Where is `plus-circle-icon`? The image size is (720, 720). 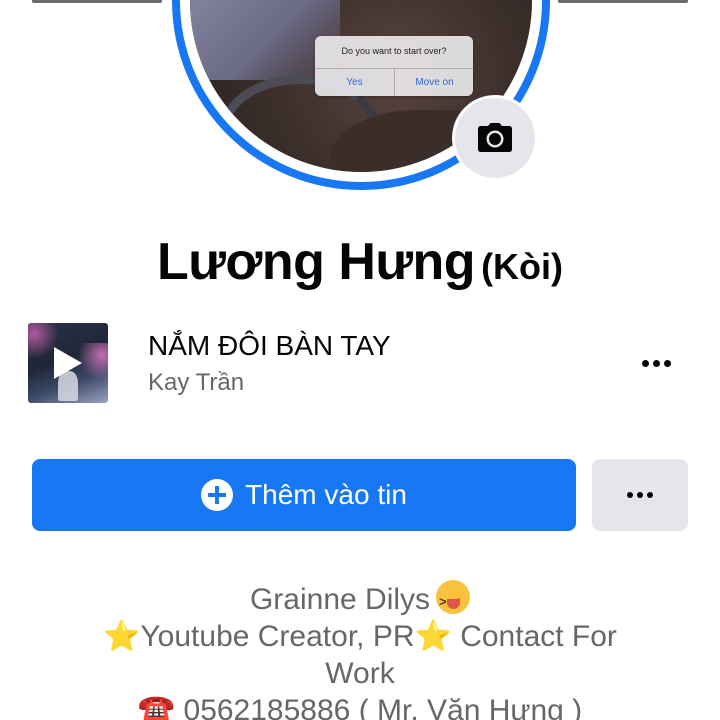 plus-circle-icon is located at coordinates (217, 495).